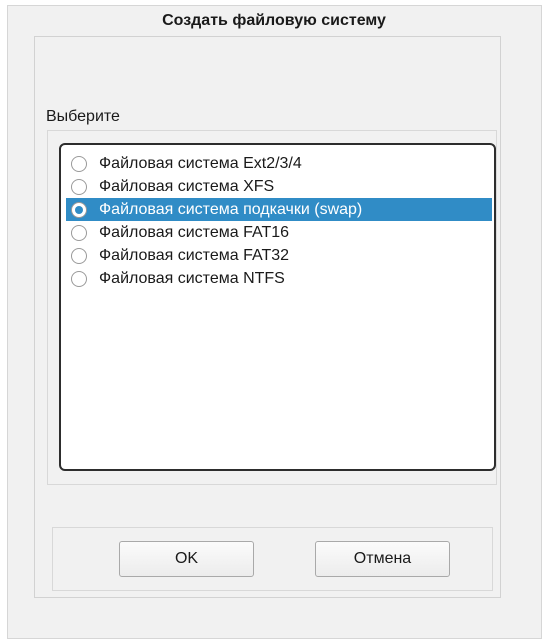 The image size is (548, 643). I want to click on option-fat32: Файловая система FAT32, so click(279, 255).